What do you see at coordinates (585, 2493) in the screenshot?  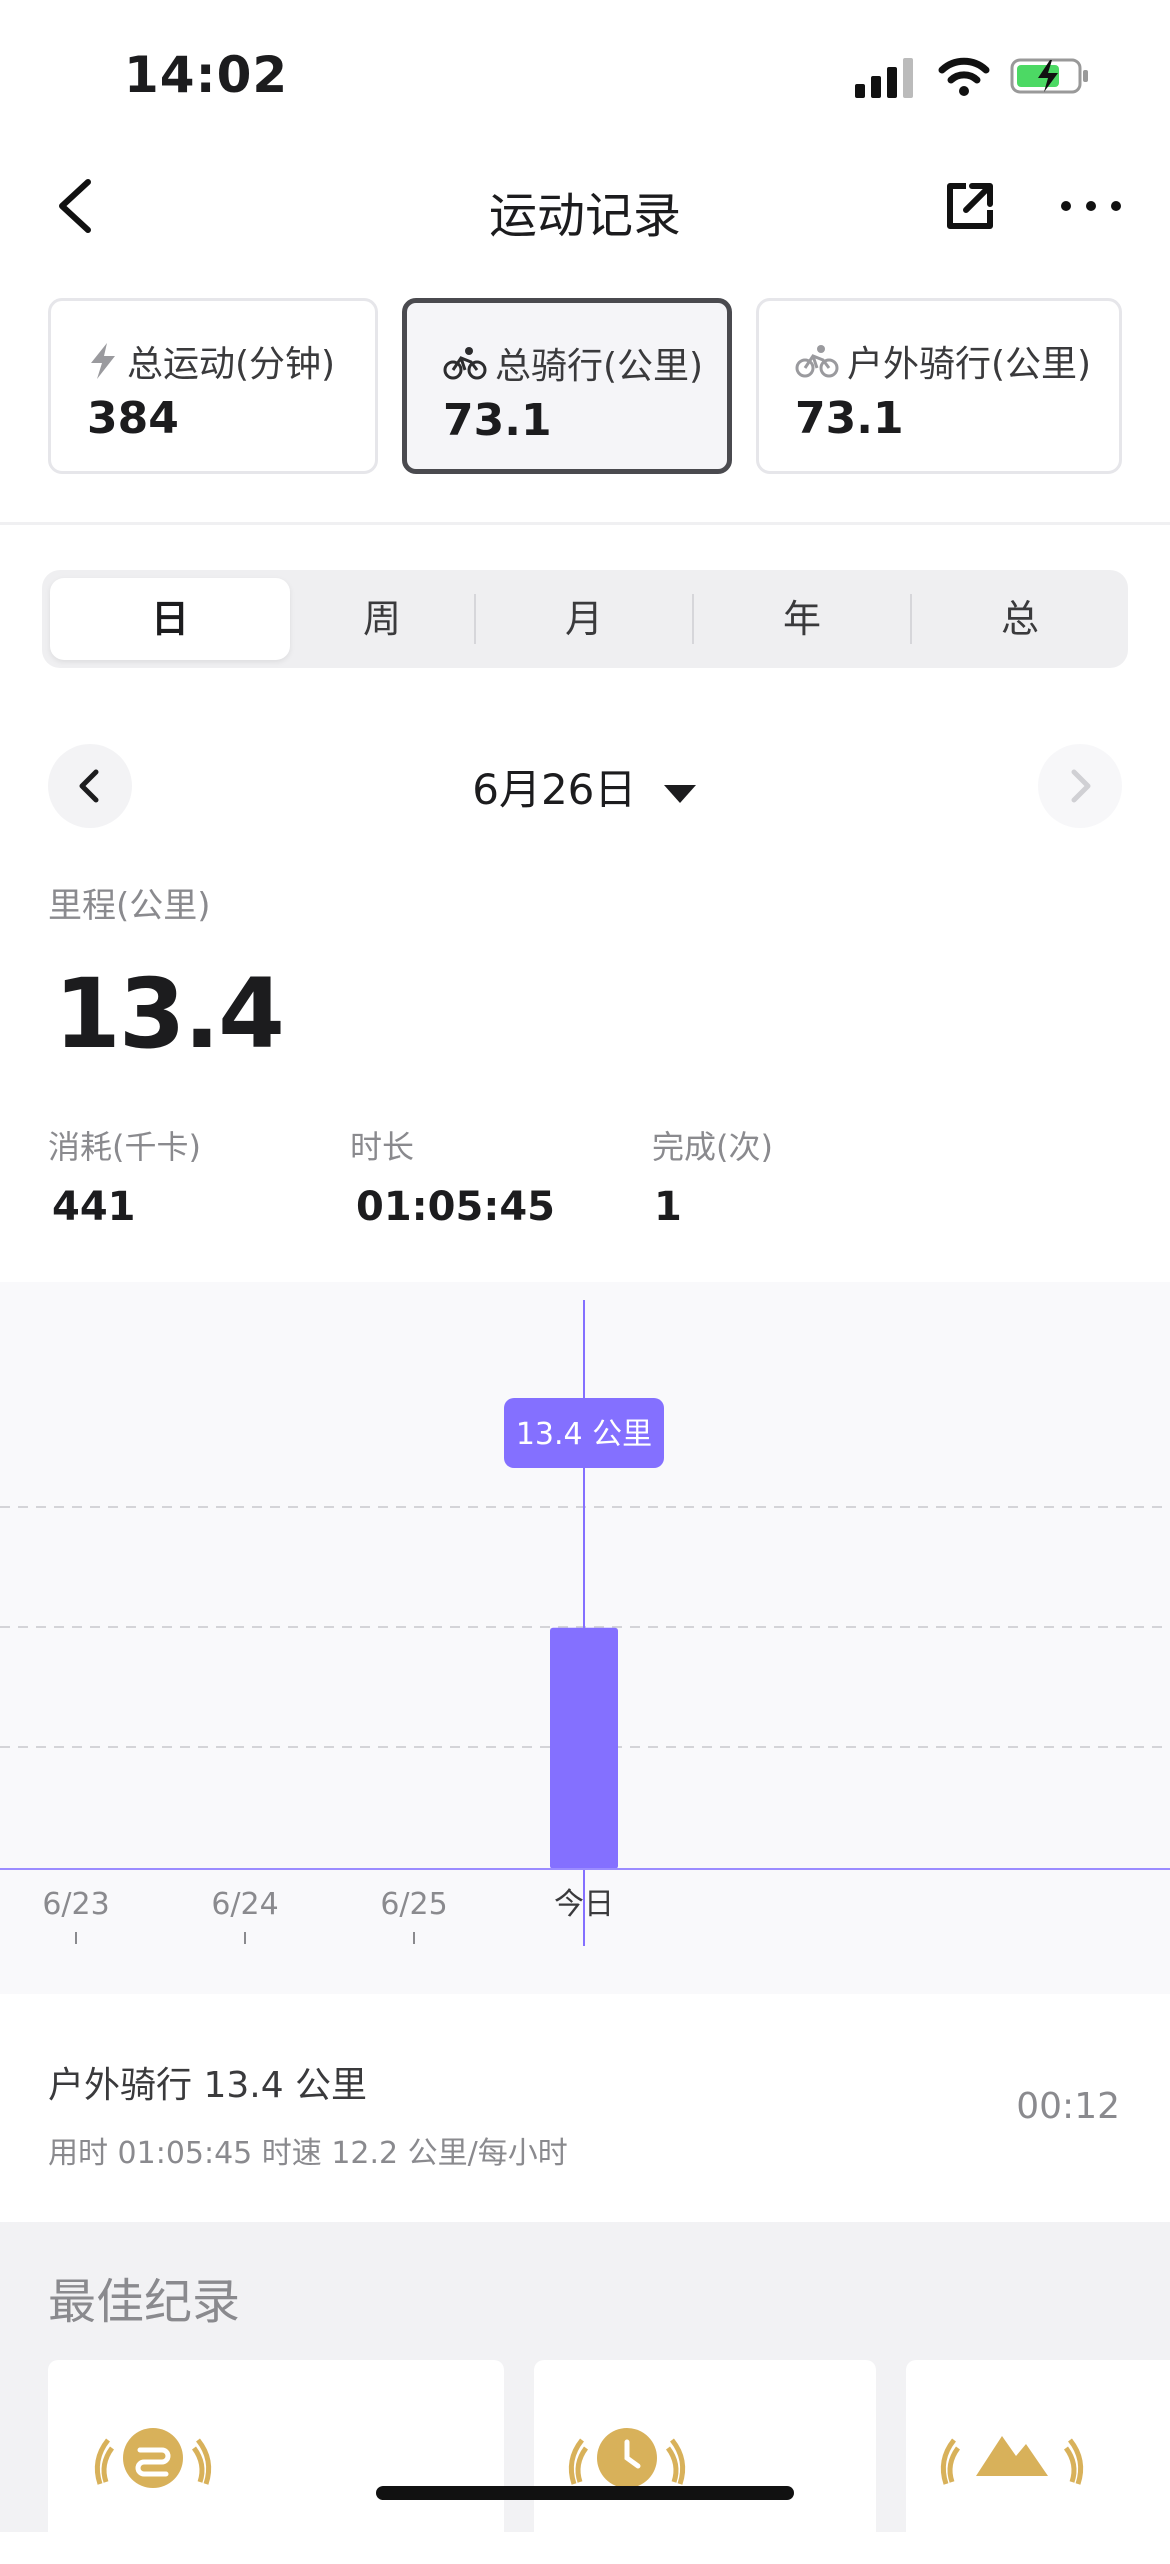 I see `home-indicator` at bounding box center [585, 2493].